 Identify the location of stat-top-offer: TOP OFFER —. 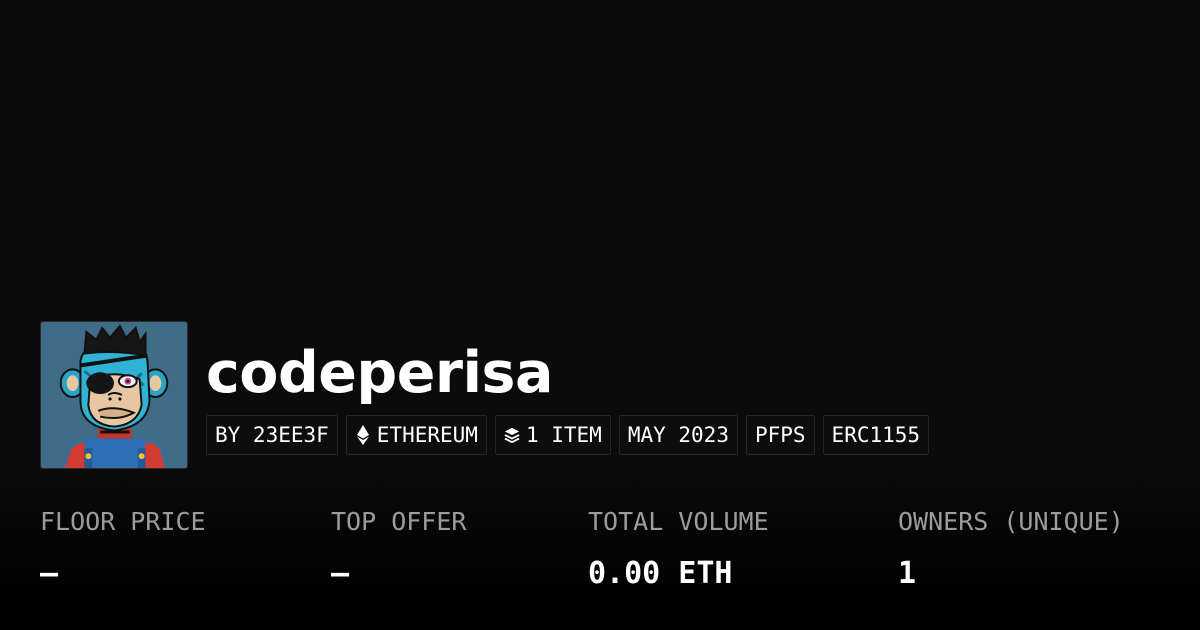
(398, 549).